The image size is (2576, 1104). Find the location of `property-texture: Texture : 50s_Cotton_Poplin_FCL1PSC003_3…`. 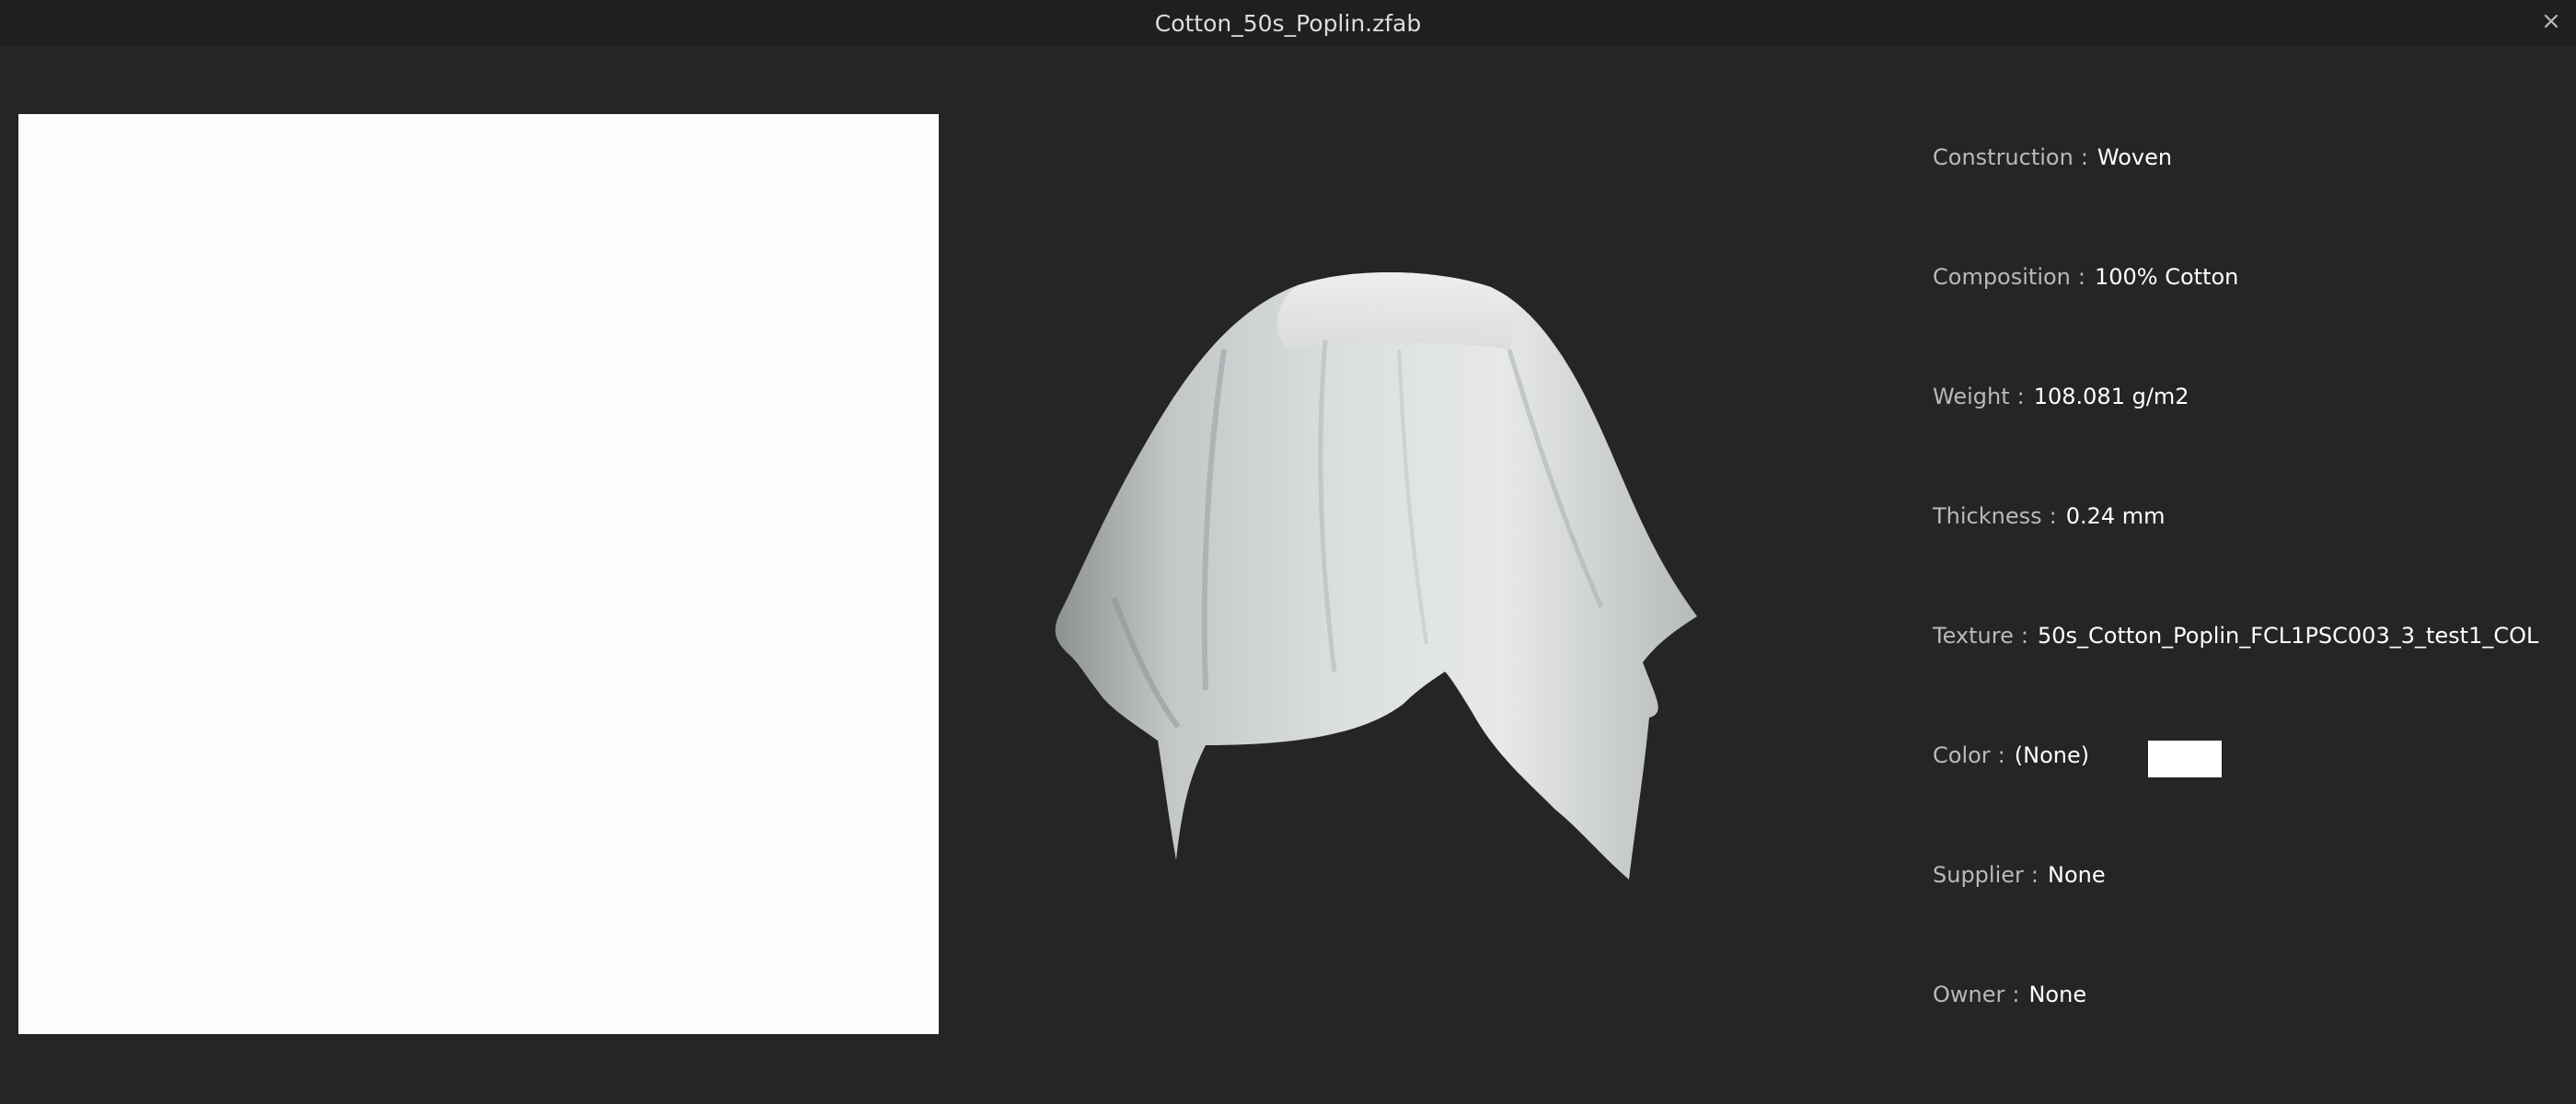

property-texture: Texture : 50s_Cotton_Poplin_FCL1PSC003_3… is located at coordinates (2235, 636).